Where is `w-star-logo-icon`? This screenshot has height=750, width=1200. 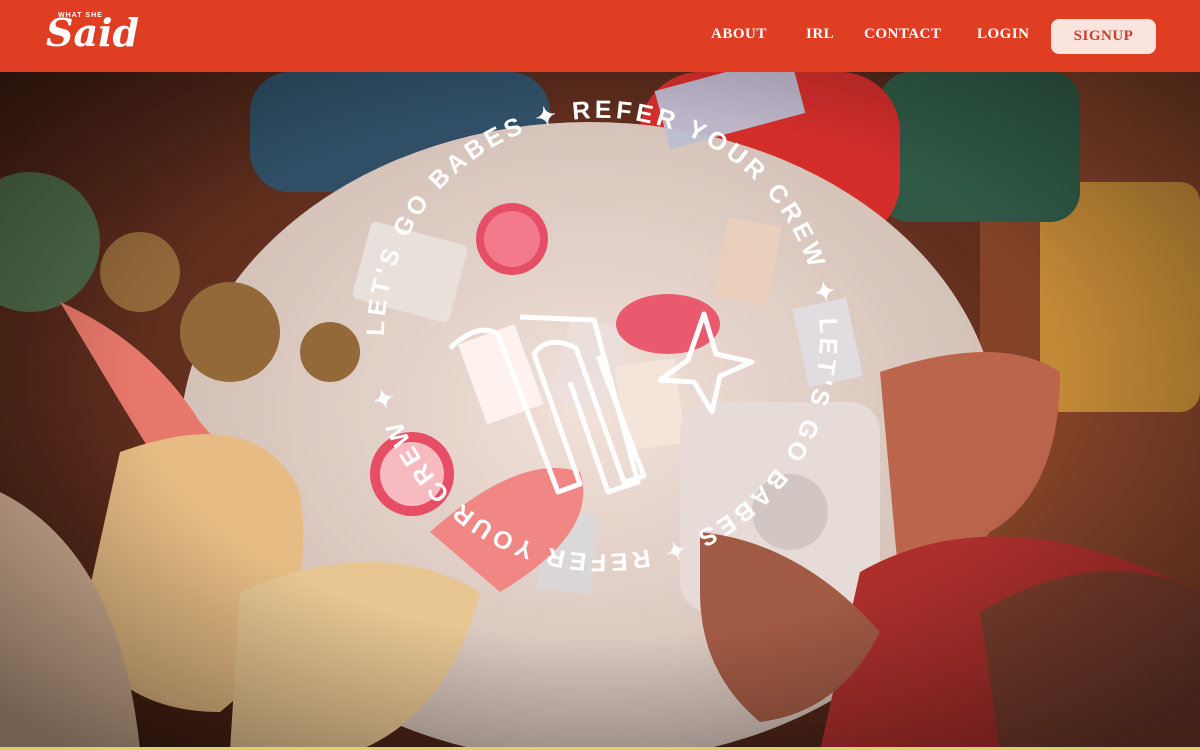 w-star-logo-icon is located at coordinates (601, 403).